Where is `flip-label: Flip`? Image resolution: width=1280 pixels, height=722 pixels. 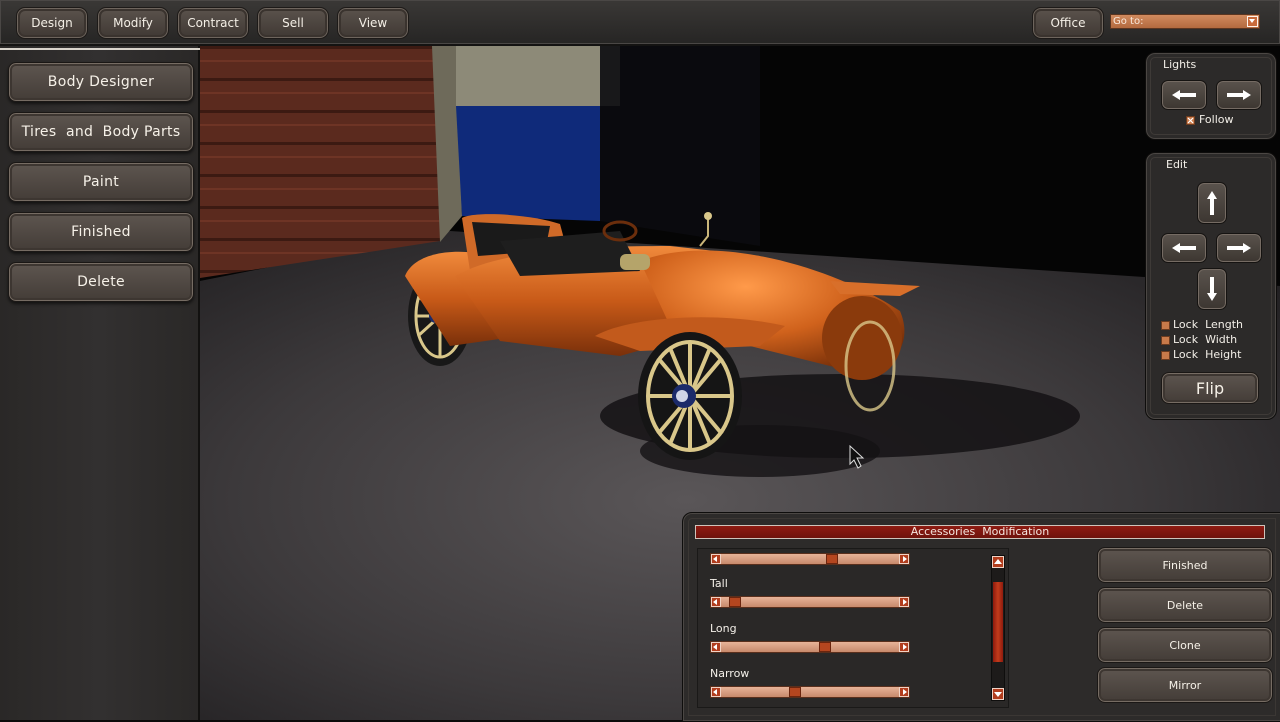
flip-label: Flip is located at coordinates (1210, 388).